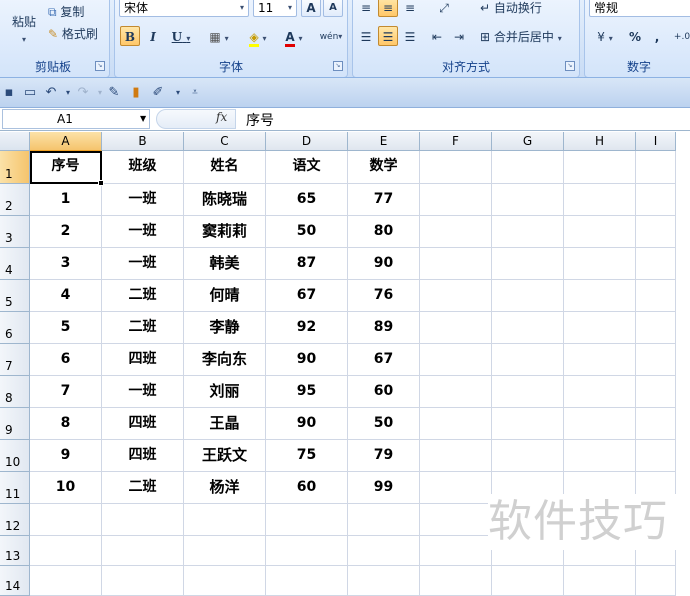  I want to click on align-top-button: ≡, so click(366, 8).